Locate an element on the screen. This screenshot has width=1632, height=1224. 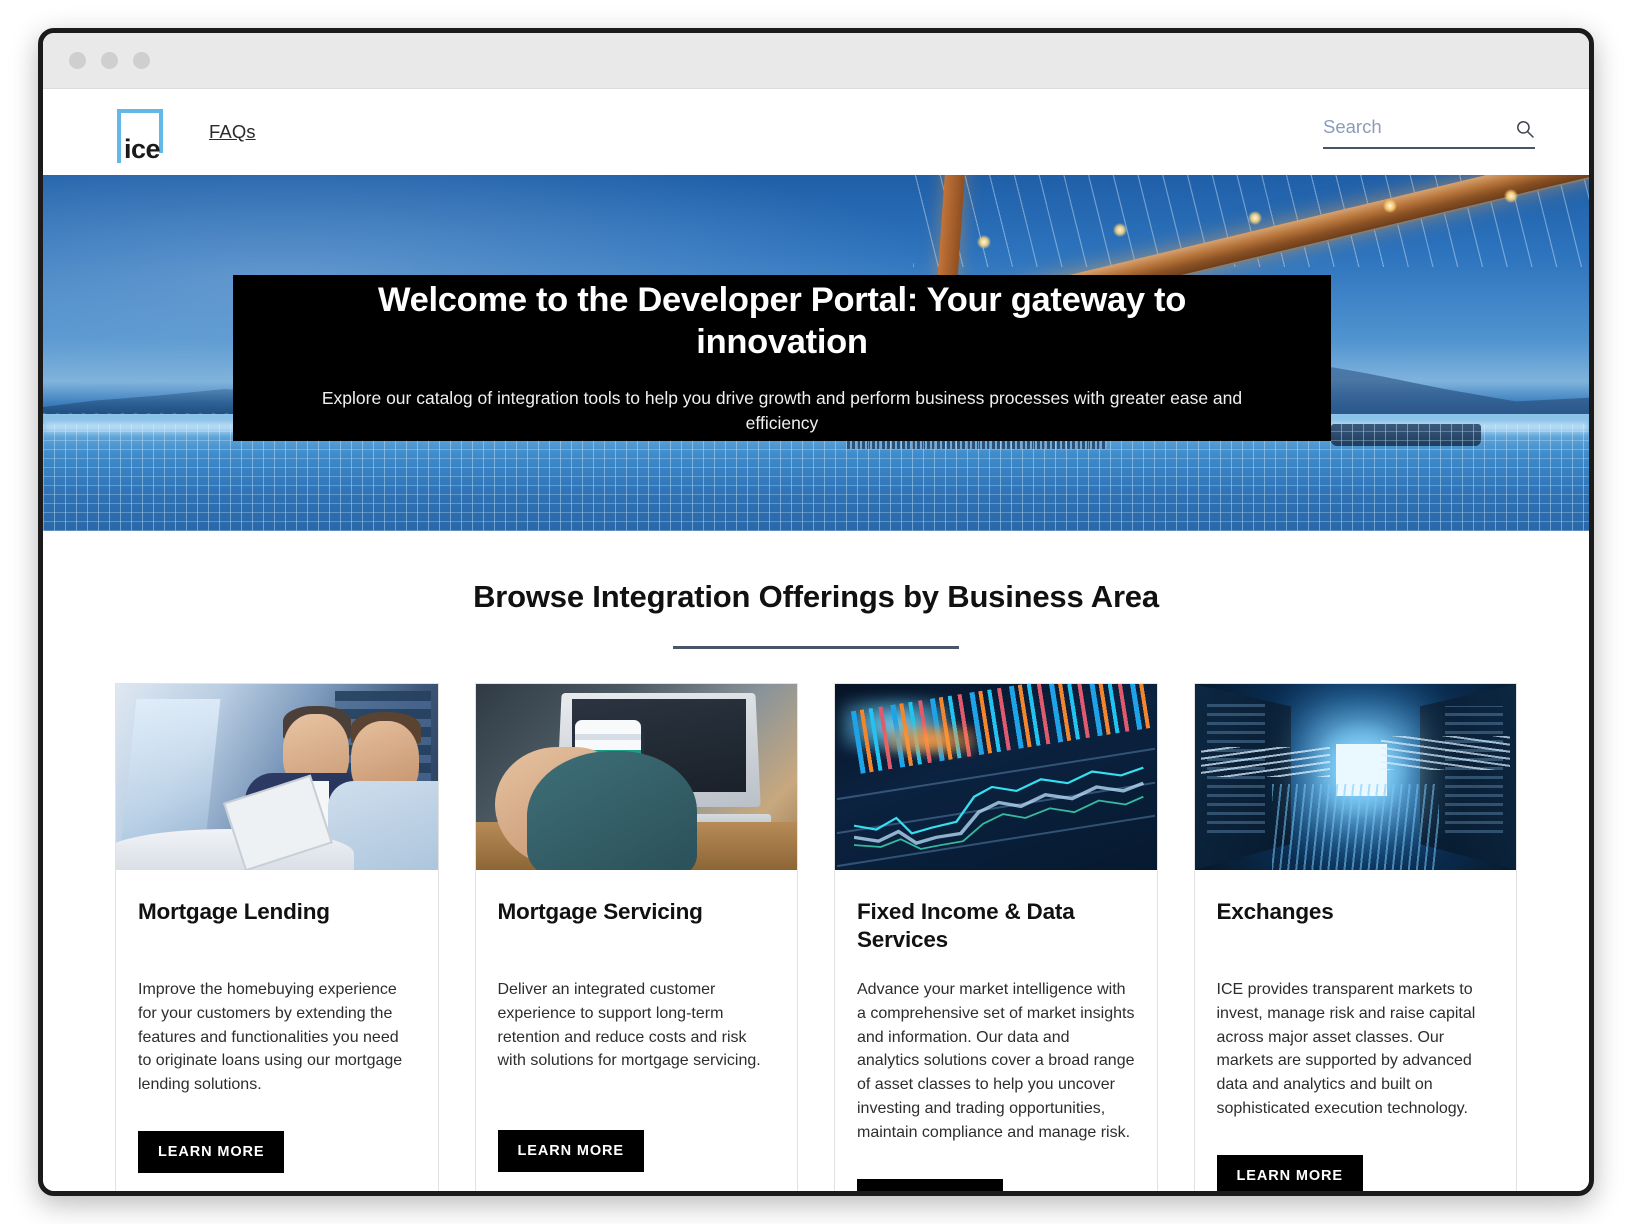
office-photo-art is located at coordinates (277, 777).